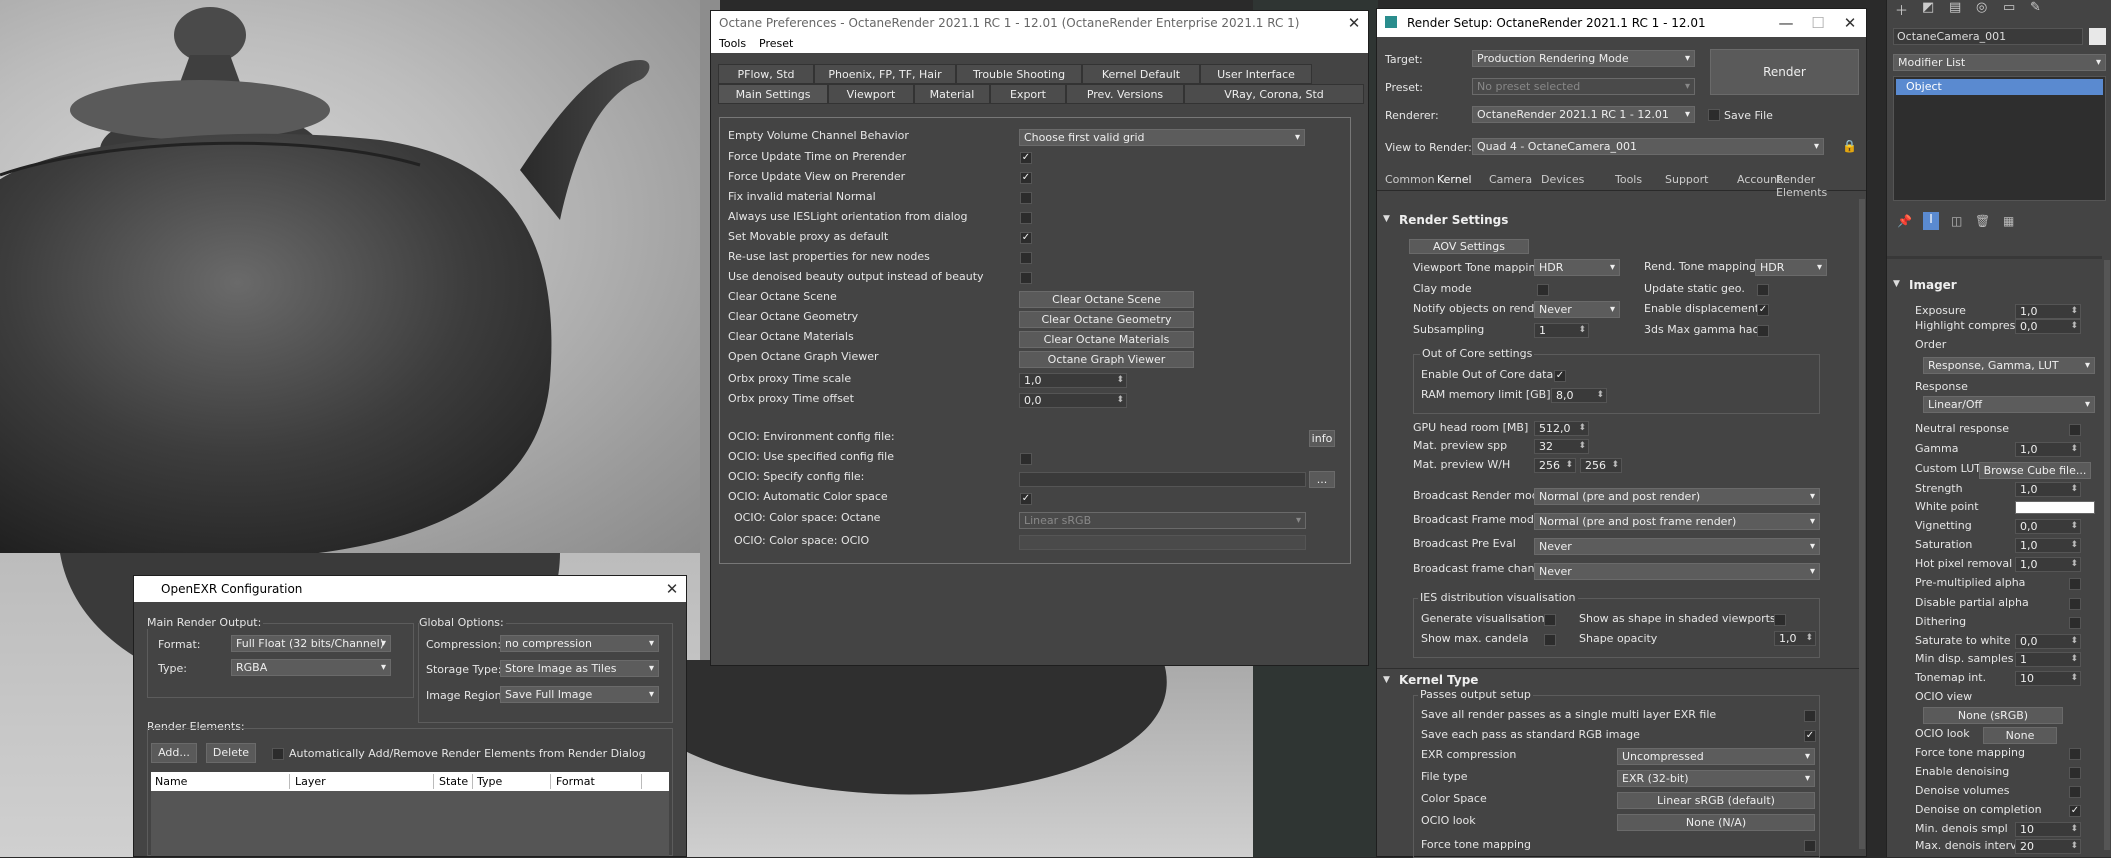 Image resolution: width=2111 pixels, height=858 pixels. I want to click on ies-orientation-checkbox, so click(1026, 218).